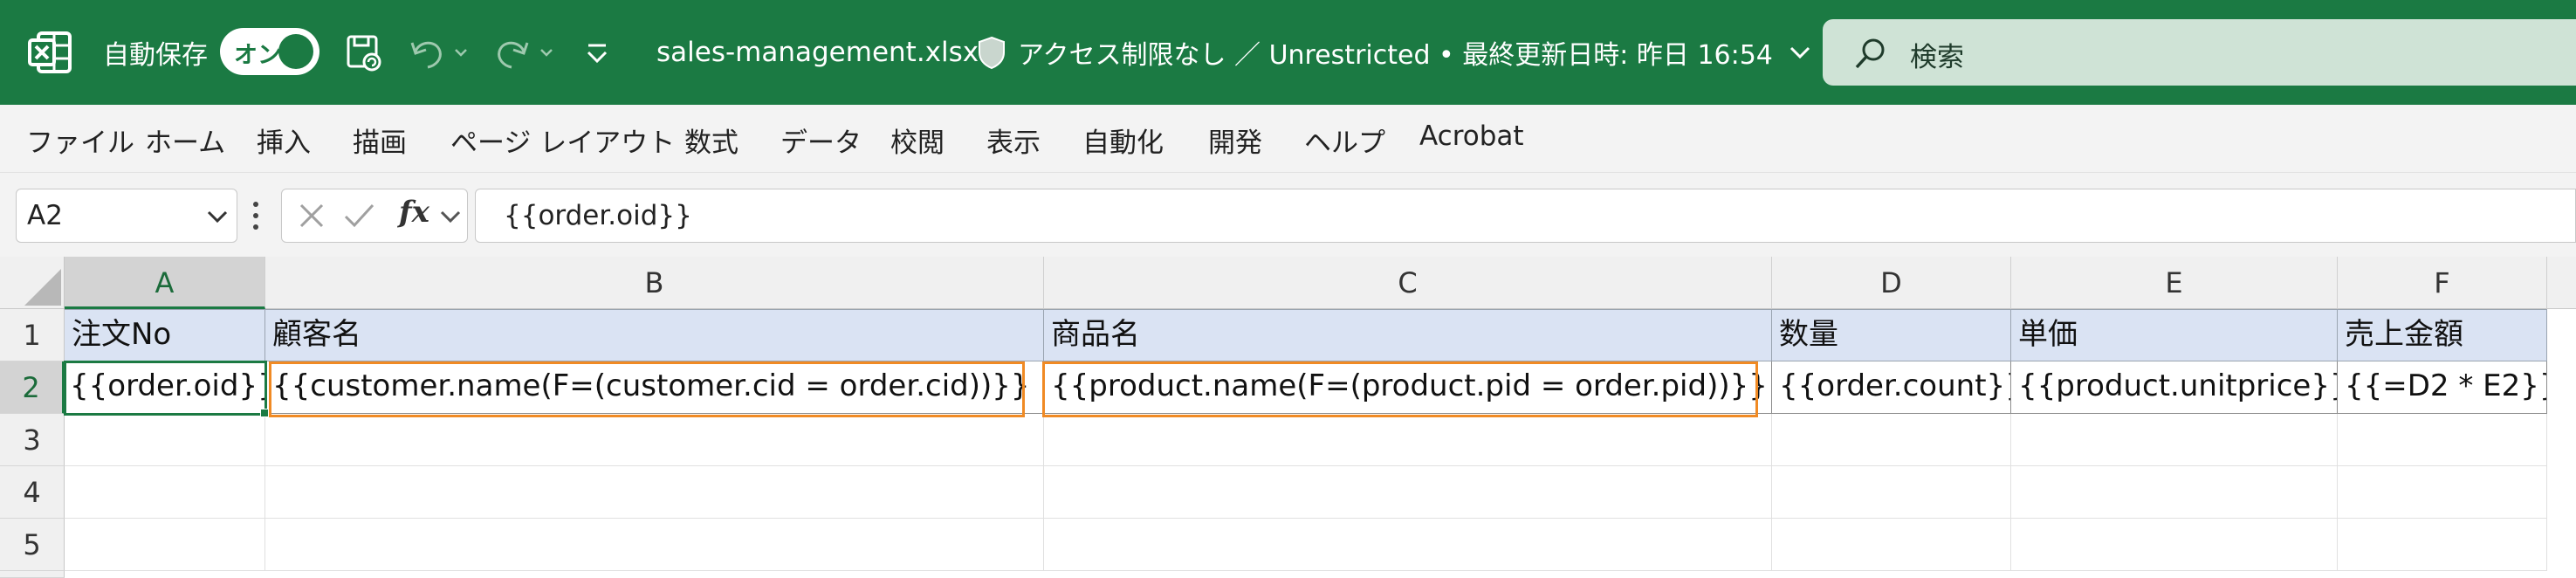 The width and height of the screenshot is (2576, 578). Describe the element at coordinates (2174, 283) in the screenshot. I see `column-header-e: E` at that location.